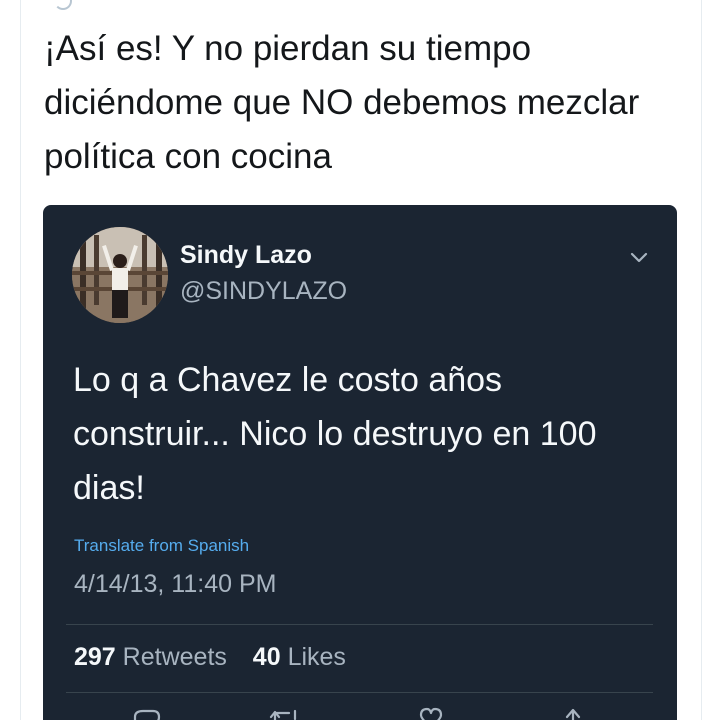 The height and width of the screenshot is (720, 720). I want to click on share-icon, so click(573, 713).